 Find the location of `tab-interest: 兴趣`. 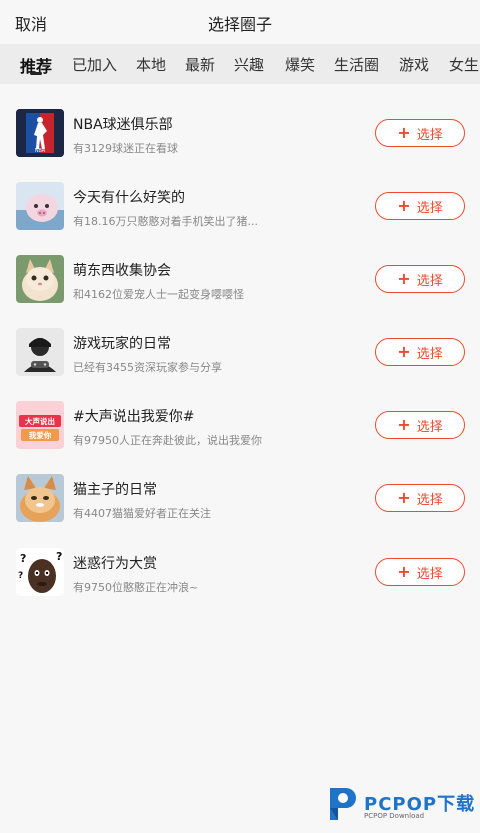

tab-interest: 兴趣 is located at coordinates (249, 64).